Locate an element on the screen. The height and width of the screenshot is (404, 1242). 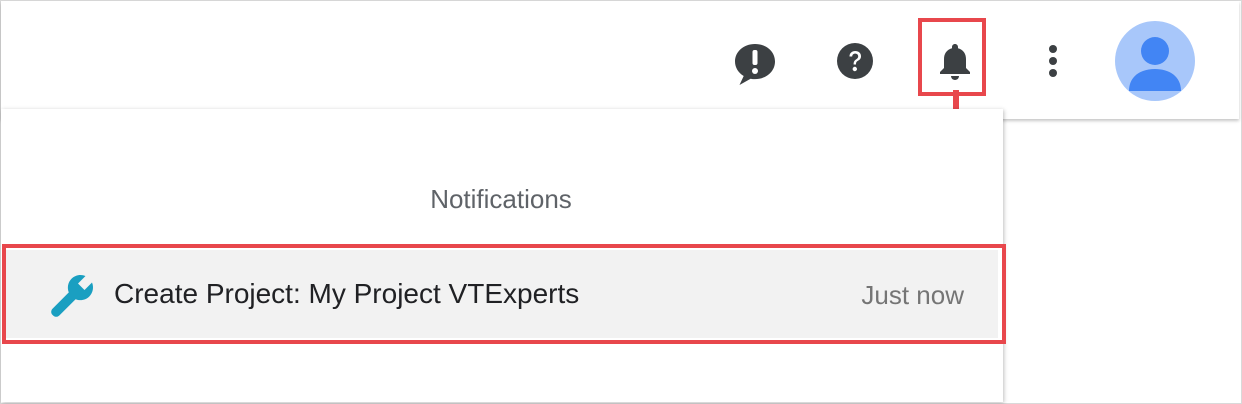
notifications-title: Notifications is located at coordinates (501, 199).